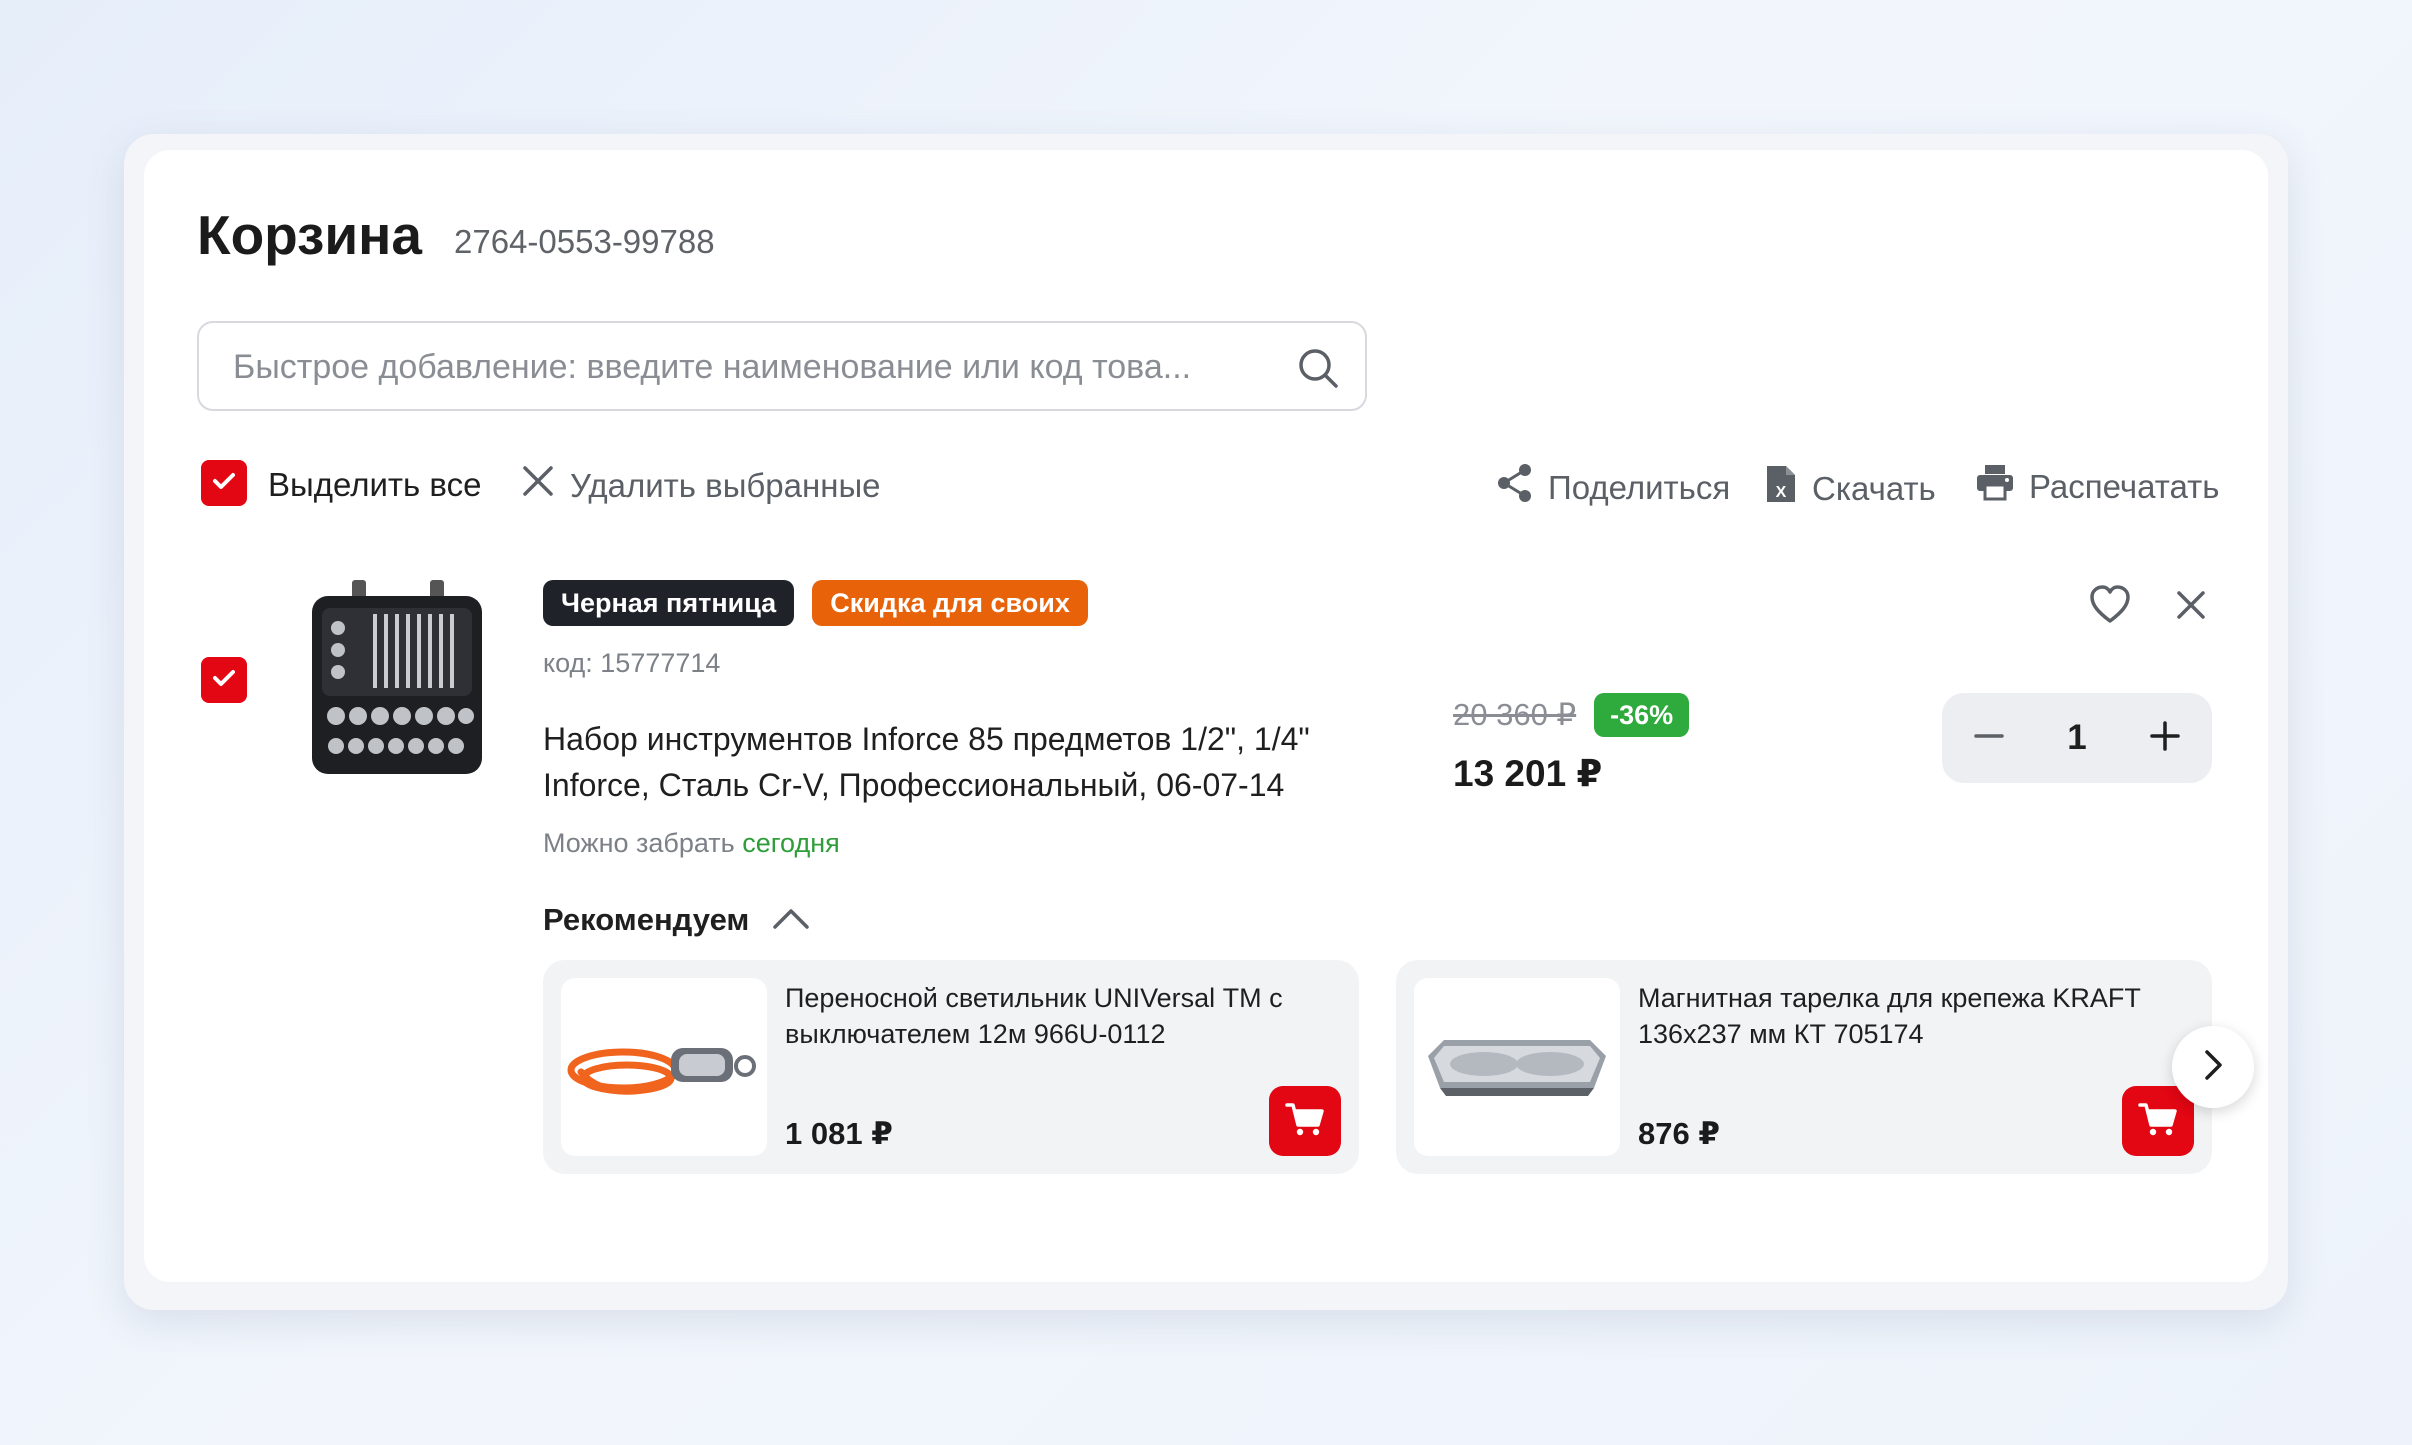 The image size is (2412, 1445). I want to click on print-label: Распечатать, so click(2124, 486).